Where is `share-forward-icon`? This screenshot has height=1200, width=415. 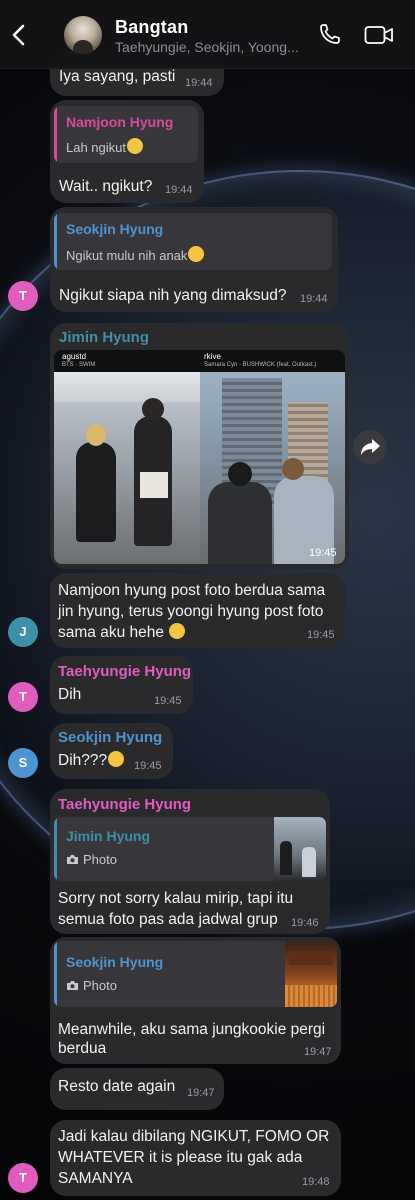 share-forward-icon is located at coordinates (370, 447).